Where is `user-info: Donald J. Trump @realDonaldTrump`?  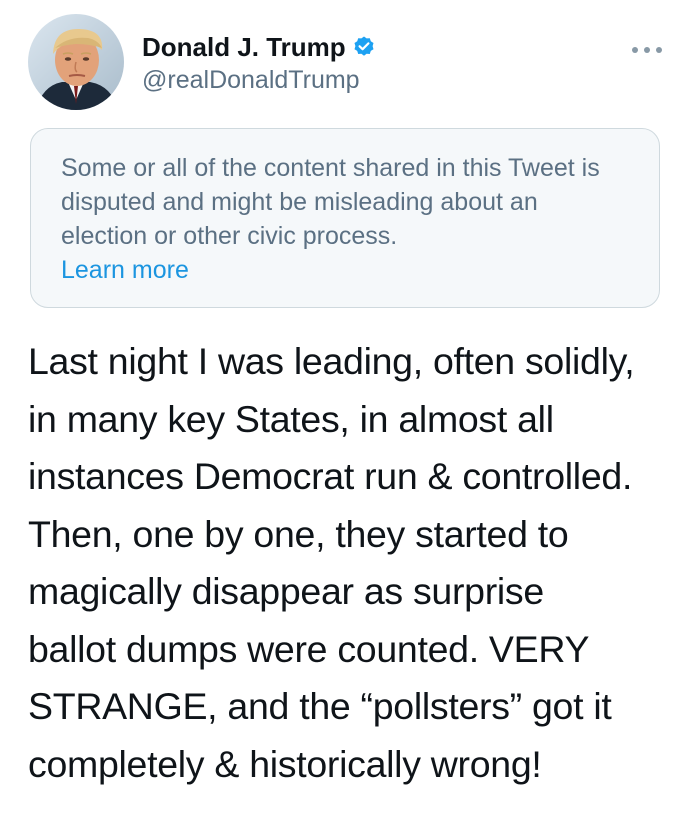
user-info: Donald J. Trump @realDonaldTrump is located at coordinates (259, 62).